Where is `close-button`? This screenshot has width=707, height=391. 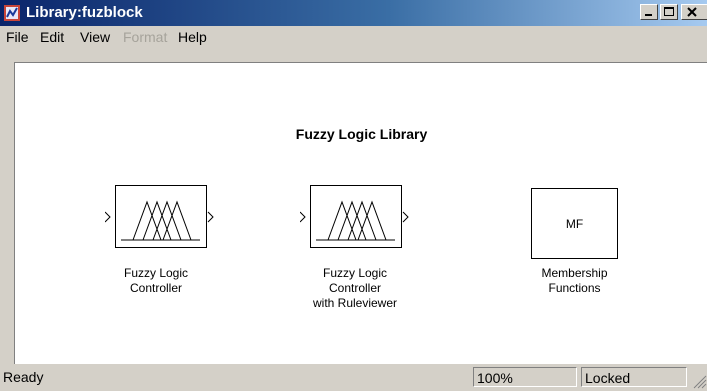 close-button is located at coordinates (694, 12).